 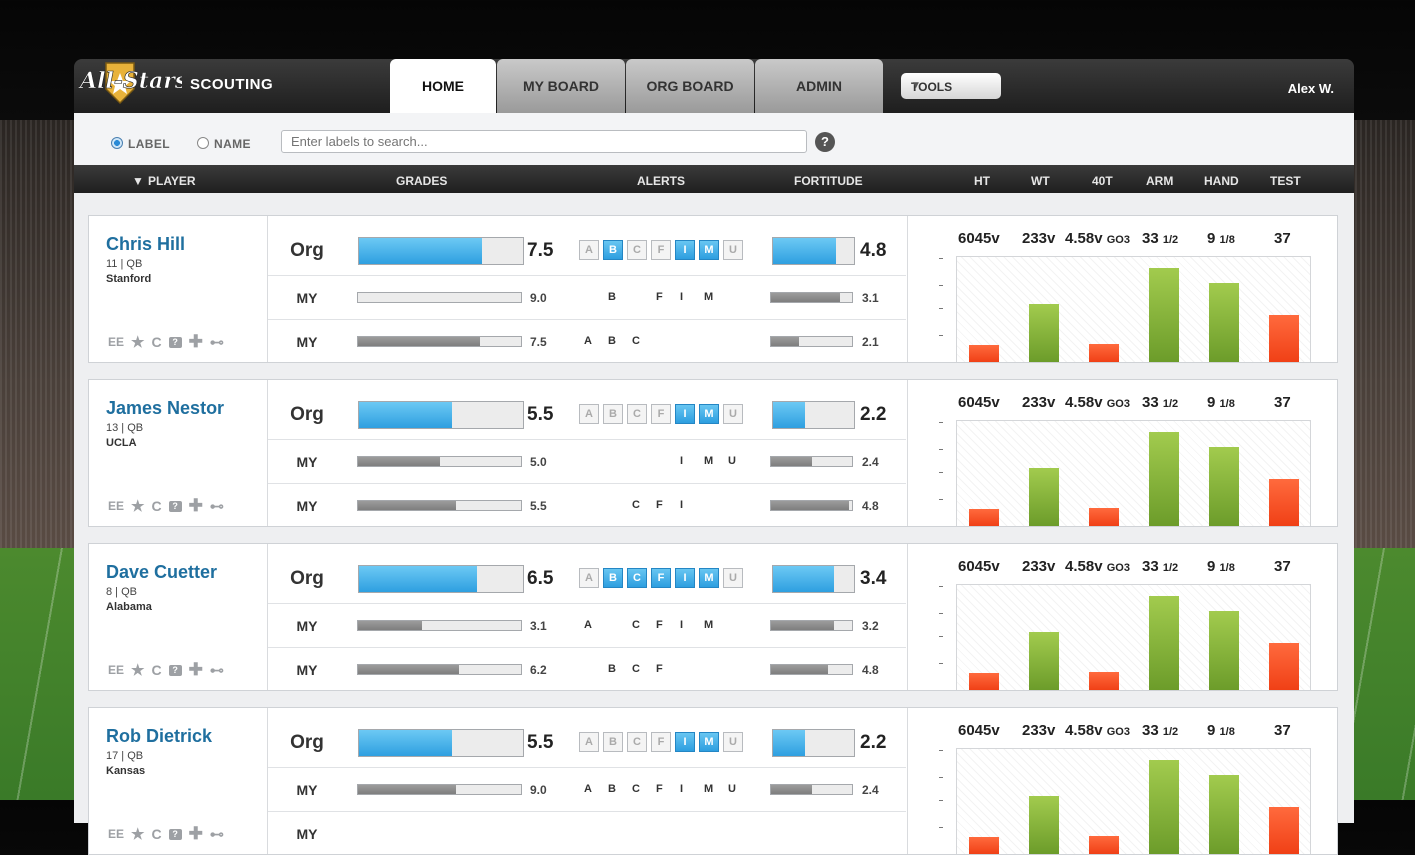 I want to click on measure-hand-value: 9, so click(x=1211, y=566).